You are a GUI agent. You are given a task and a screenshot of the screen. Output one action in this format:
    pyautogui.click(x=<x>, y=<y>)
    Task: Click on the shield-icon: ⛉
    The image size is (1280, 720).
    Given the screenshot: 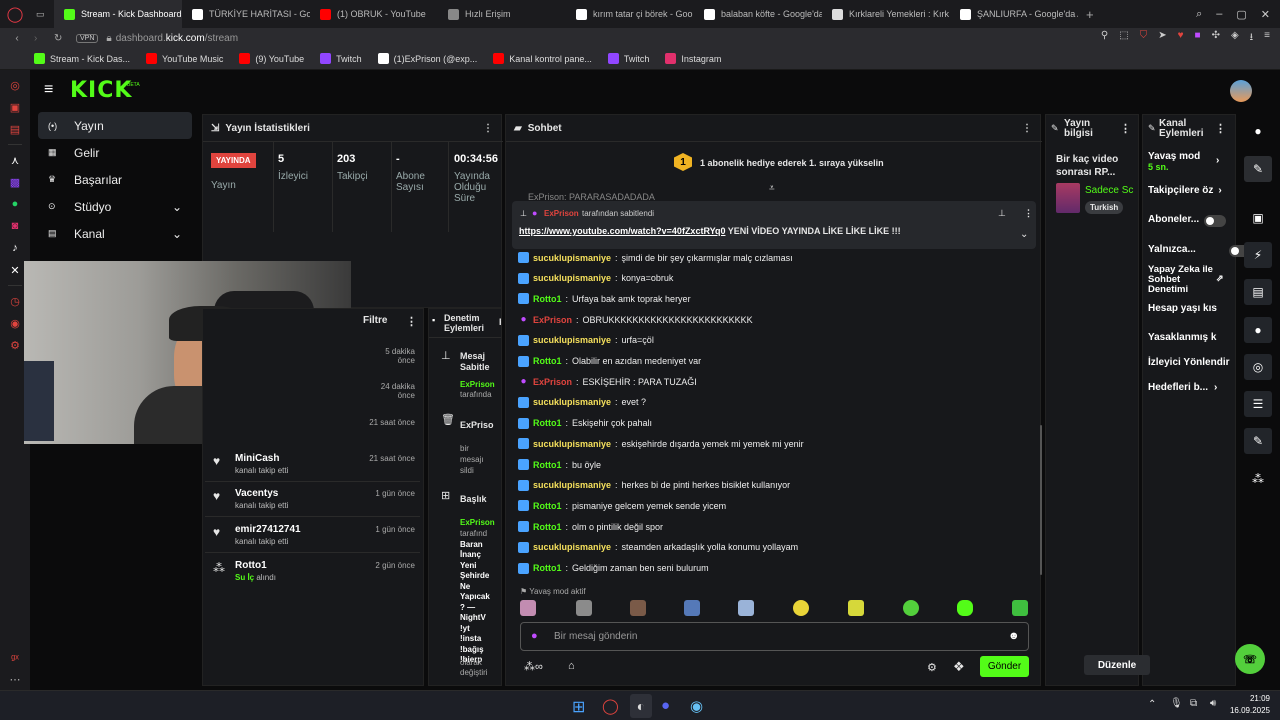 What is the action you would take?
    pyautogui.click(x=1144, y=38)
    